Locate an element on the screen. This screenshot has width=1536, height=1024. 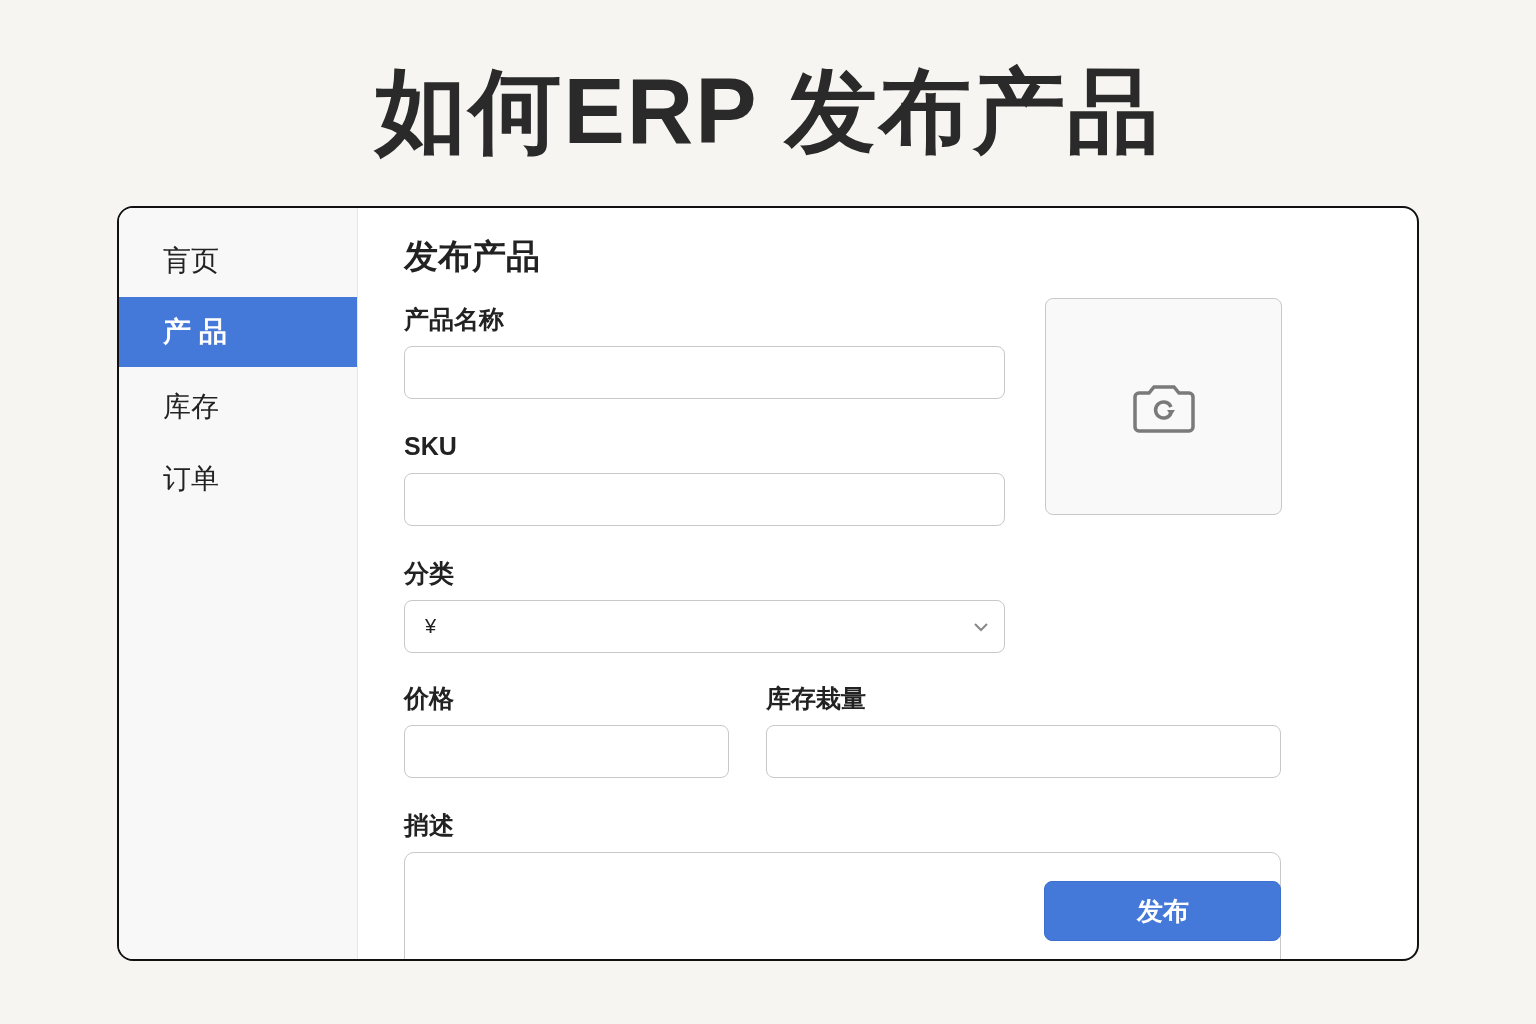
field-label: 捎述 is located at coordinates (429, 825).